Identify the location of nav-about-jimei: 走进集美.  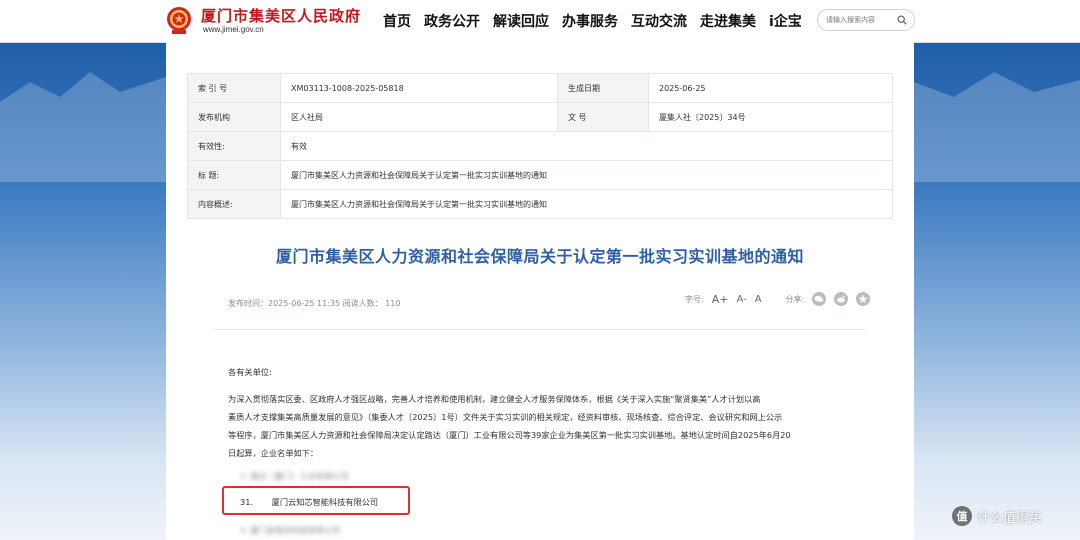
(728, 21).